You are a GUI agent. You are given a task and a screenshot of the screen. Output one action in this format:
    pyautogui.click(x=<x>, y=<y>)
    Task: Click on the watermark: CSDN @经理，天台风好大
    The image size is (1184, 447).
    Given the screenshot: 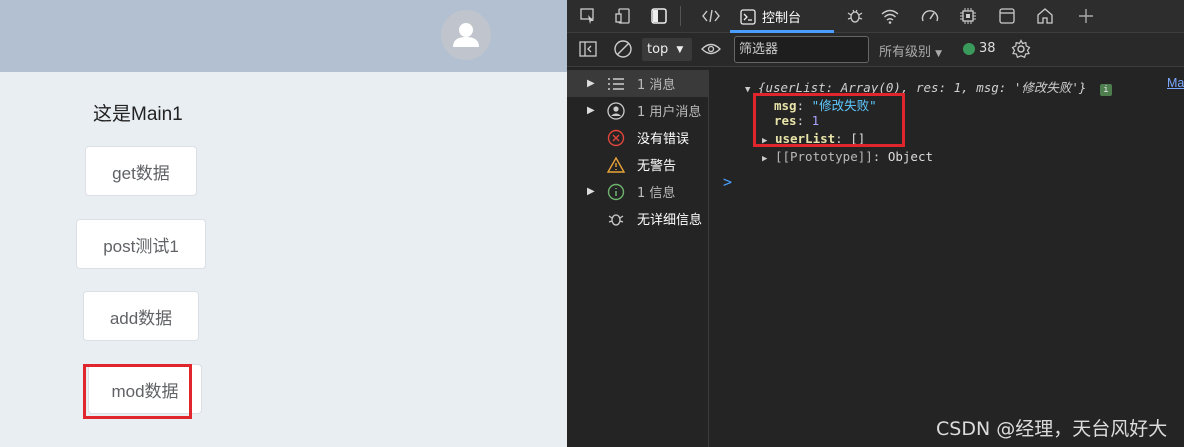 What is the action you would take?
    pyautogui.click(x=1052, y=429)
    